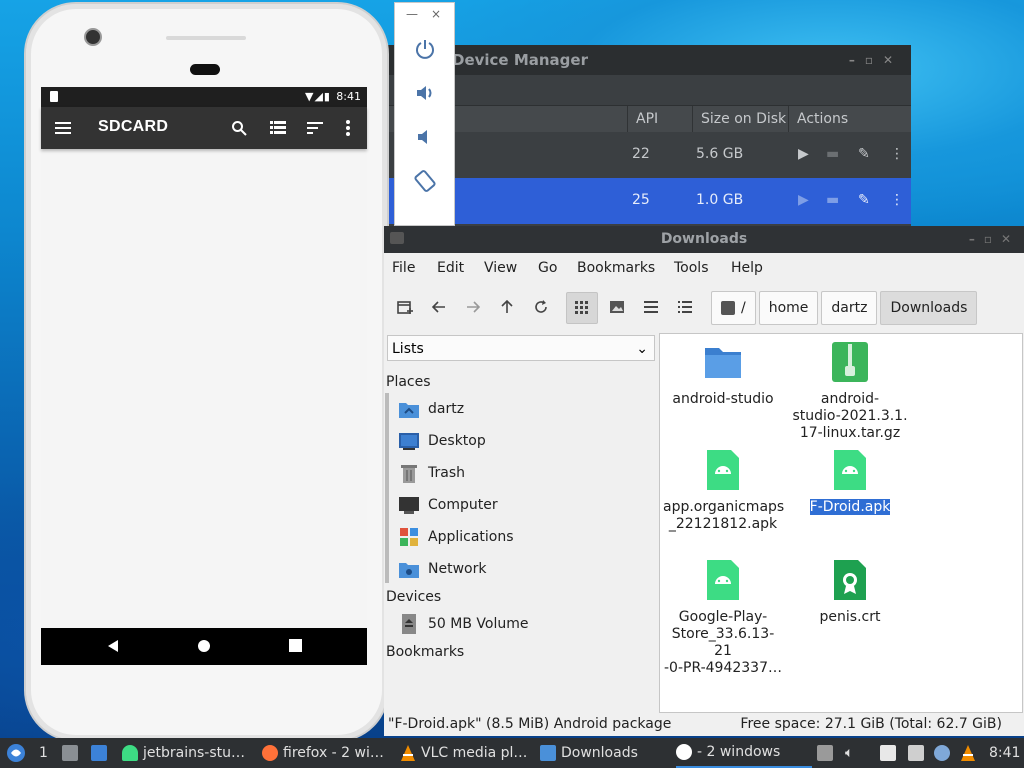  What do you see at coordinates (582, 308) in the screenshot?
I see `icon-view-icon` at bounding box center [582, 308].